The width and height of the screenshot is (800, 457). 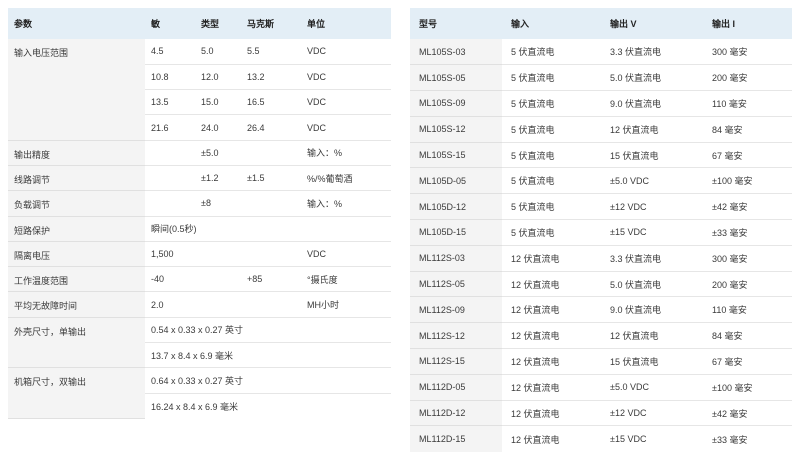 What do you see at coordinates (456, 361) in the screenshot?
I see `model-cell: ML112S-15` at bounding box center [456, 361].